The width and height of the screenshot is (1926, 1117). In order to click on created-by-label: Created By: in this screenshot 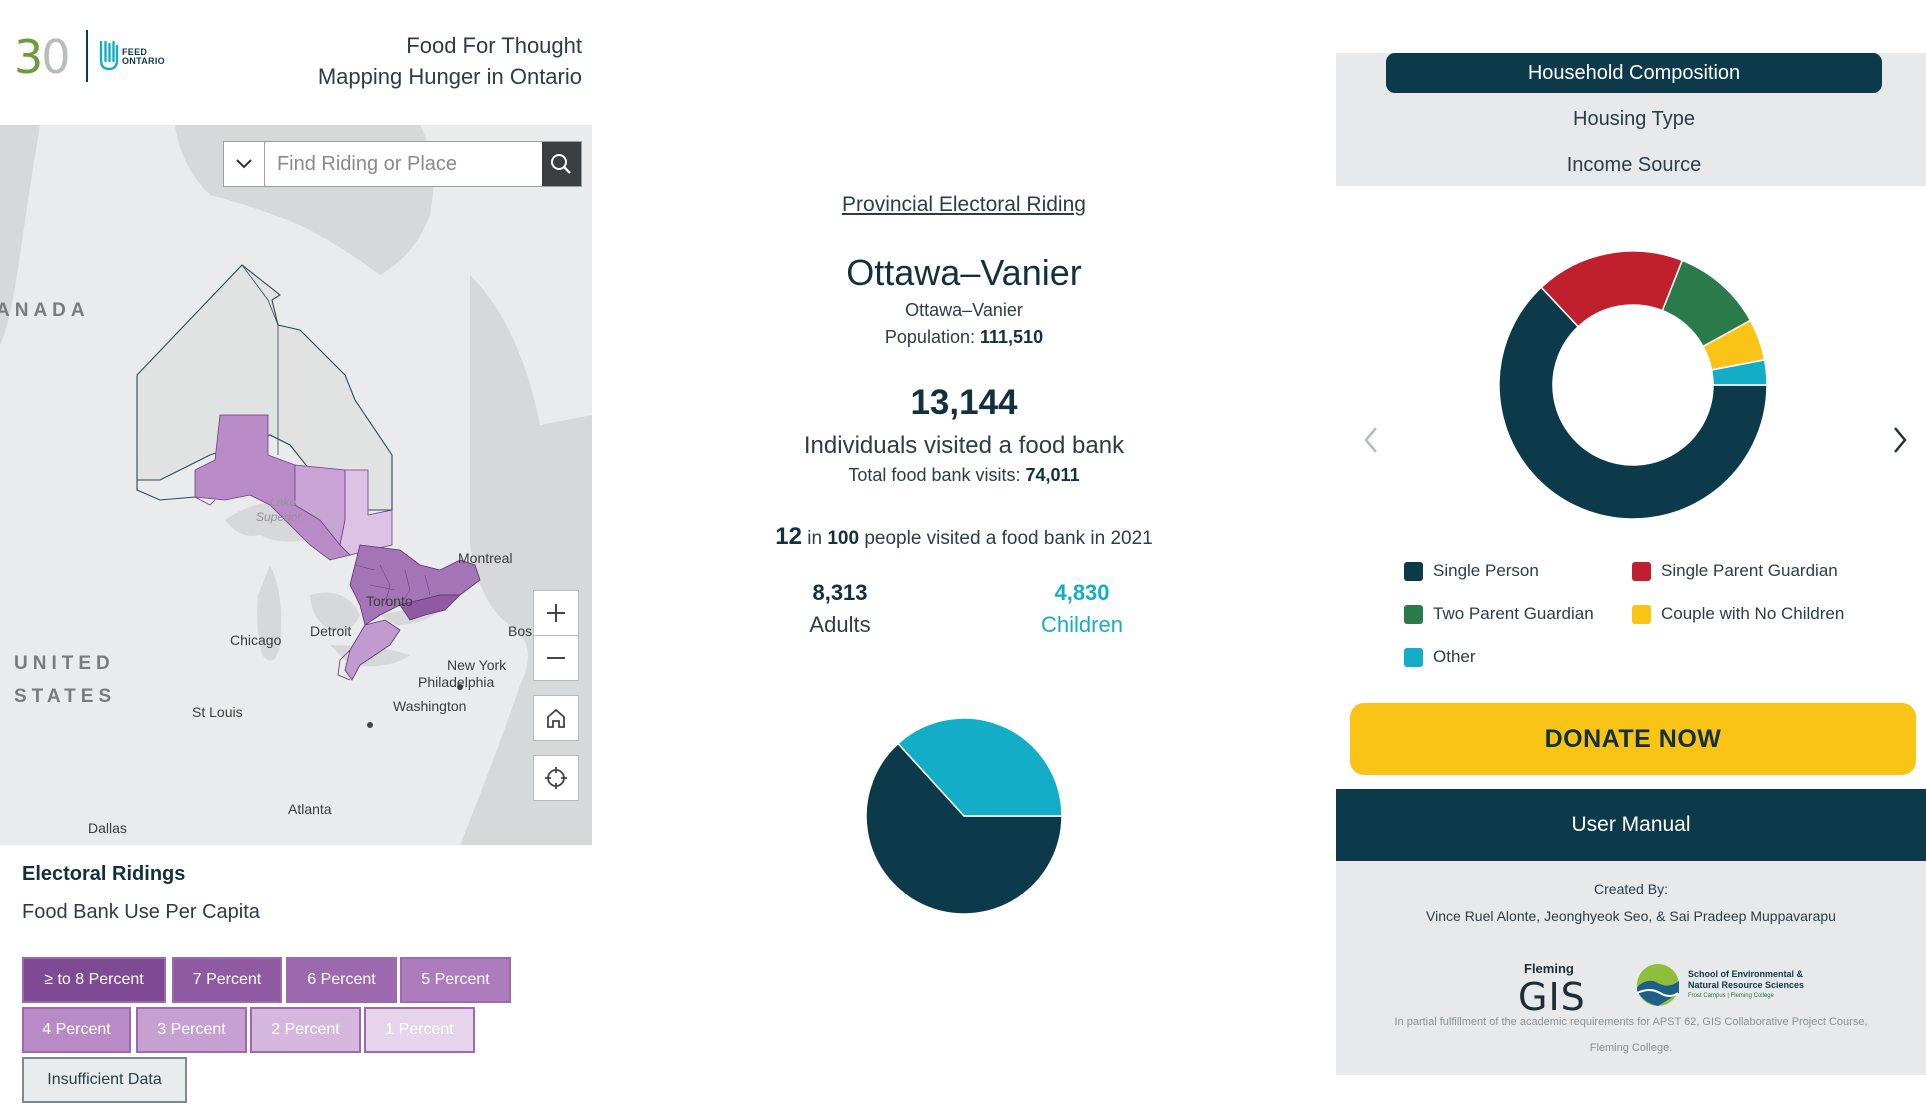, I will do `click(1631, 889)`.